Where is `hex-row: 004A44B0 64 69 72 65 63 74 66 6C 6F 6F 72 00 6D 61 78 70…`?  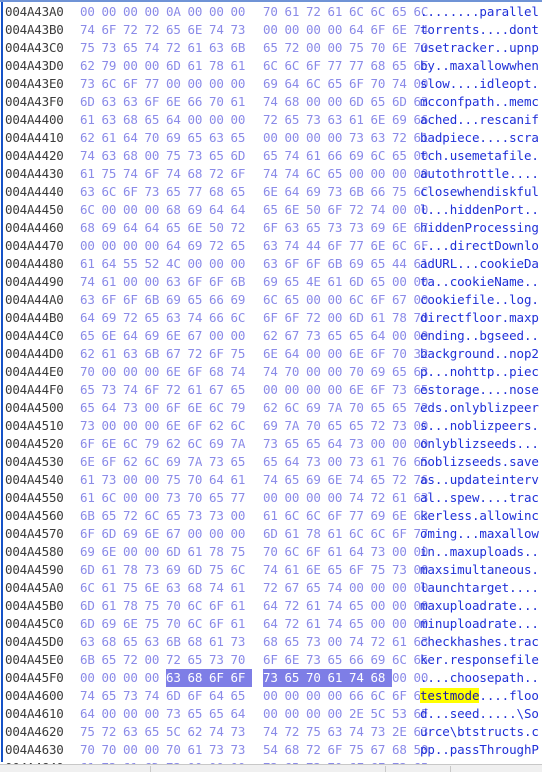 hex-row: 004A44B0 64 69 72 65 63 74 66 6C 6F 6F 72 00 6D 61 78 70… is located at coordinates (271, 318).